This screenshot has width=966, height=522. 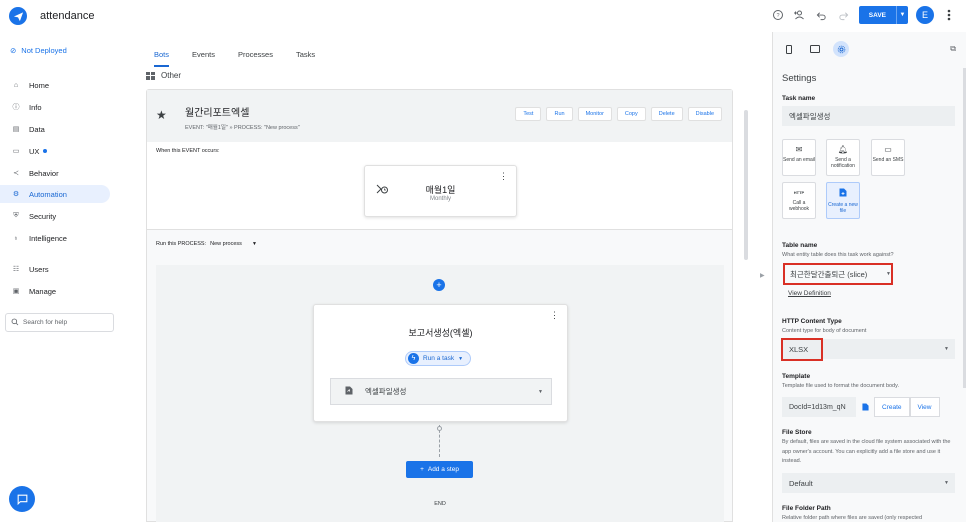 What do you see at coordinates (815, 49) in the screenshot?
I see `tablet-view-icon` at bounding box center [815, 49].